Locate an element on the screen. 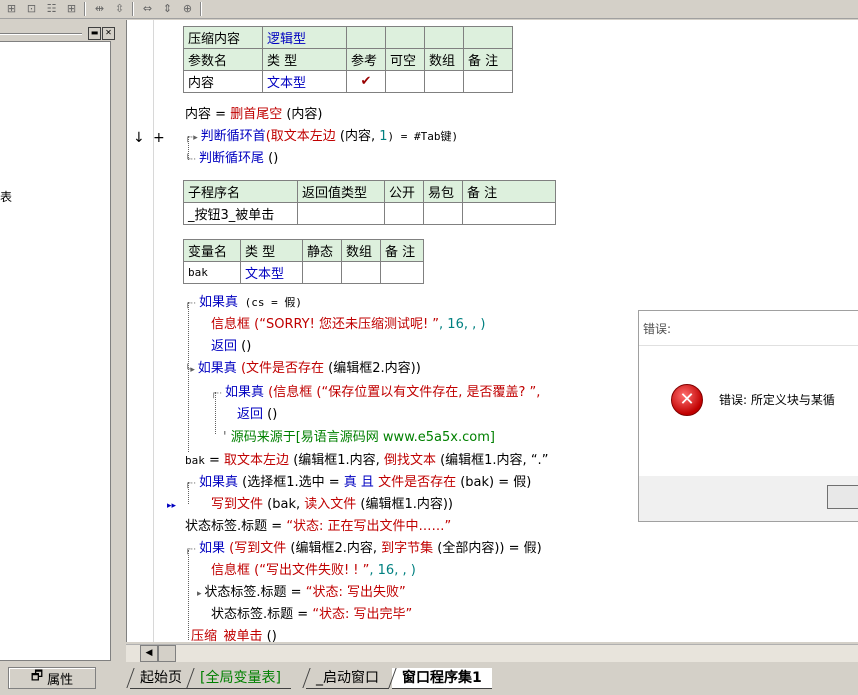 The height and width of the screenshot is (695, 858). param-table-cell: 压缩内容 is located at coordinates (223, 37).